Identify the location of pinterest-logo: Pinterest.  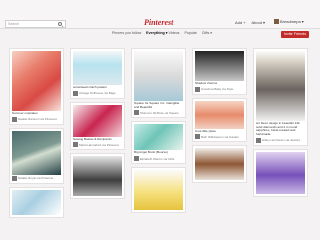
(158, 22).